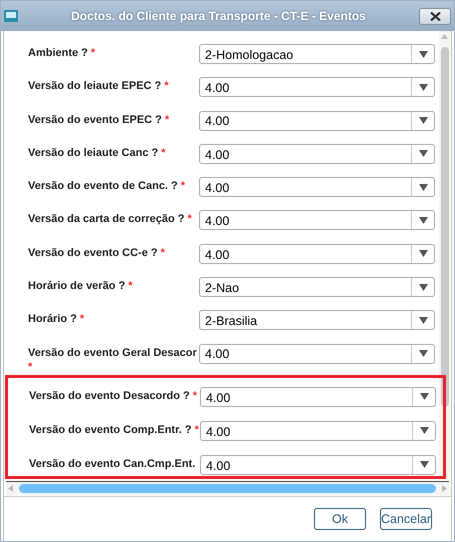 The image size is (455, 542). Describe the element at coordinates (340, 519) in the screenshot. I see `dialog-button: Ok` at that location.